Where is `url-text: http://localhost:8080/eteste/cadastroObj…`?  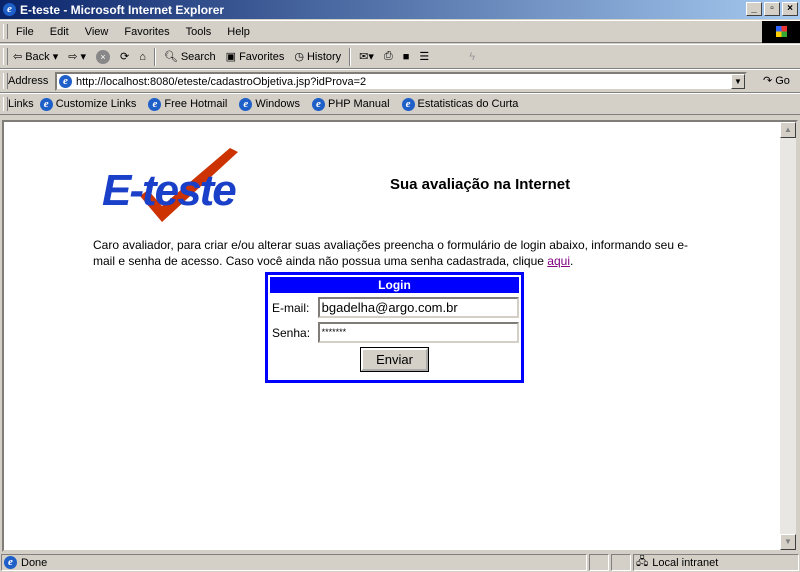 url-text: http://localhost:8080/eteste/cadastroObj… is located at coordinates (221, 81).